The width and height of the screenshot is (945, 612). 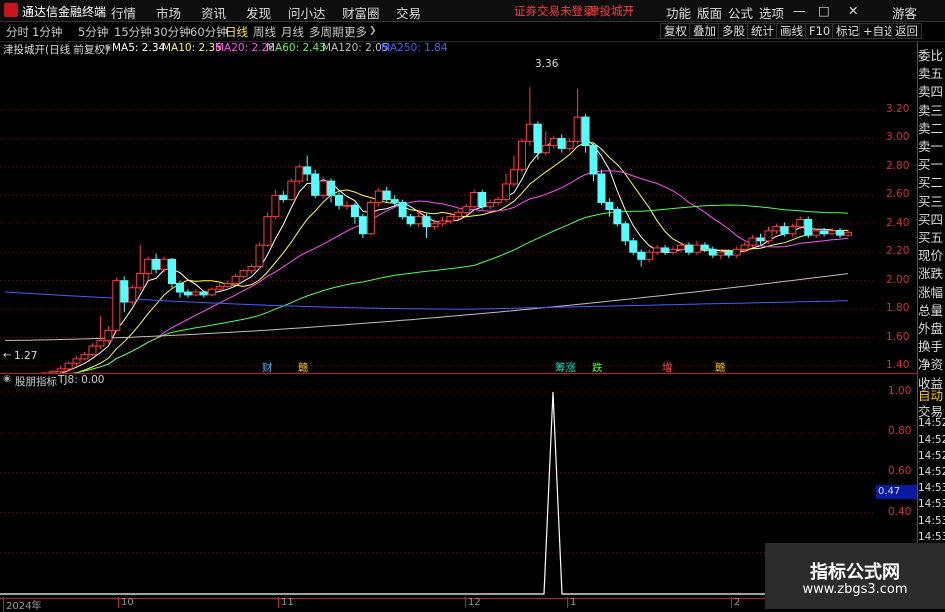 I want to click on period-tab-30min: 30分钟, so click(x=172, y=32).